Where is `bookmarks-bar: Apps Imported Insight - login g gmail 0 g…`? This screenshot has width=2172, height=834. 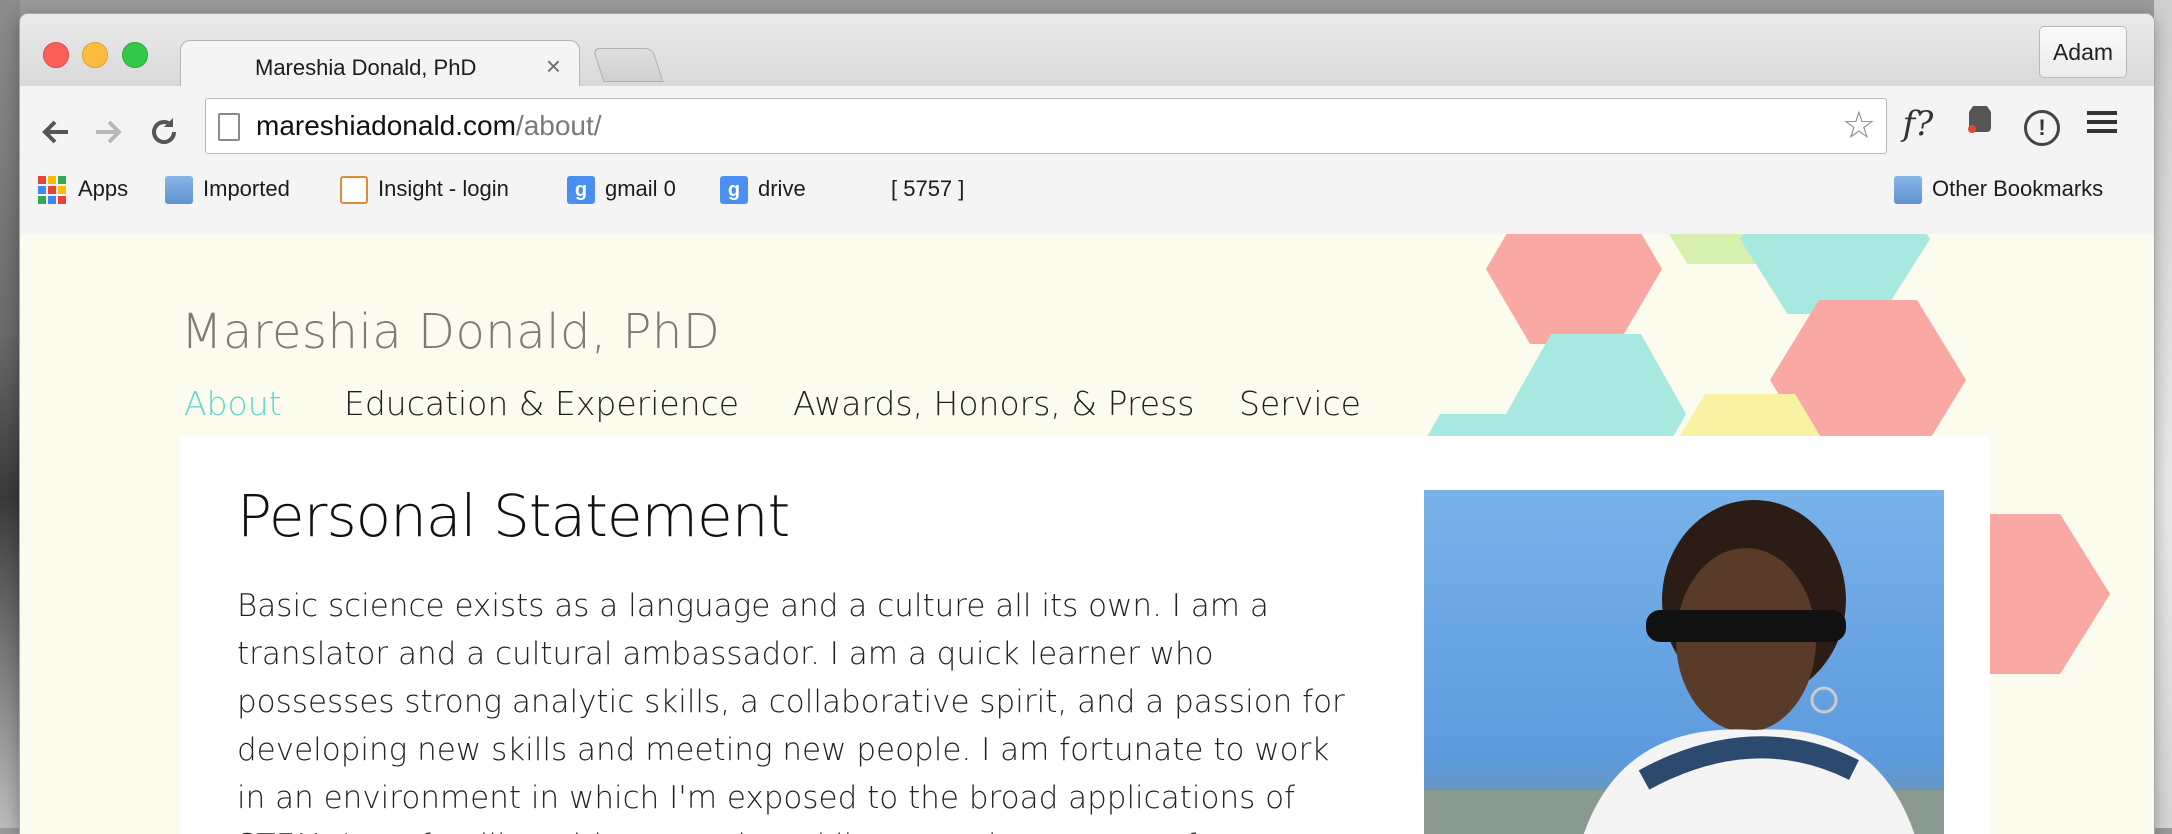 bookmarks-bar: Apps Imported Insight - login g gmail 0 g… is located at coordinates (1087, 188).